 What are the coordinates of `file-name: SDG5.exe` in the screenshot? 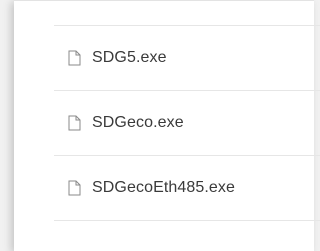 It's located at (129, 57).